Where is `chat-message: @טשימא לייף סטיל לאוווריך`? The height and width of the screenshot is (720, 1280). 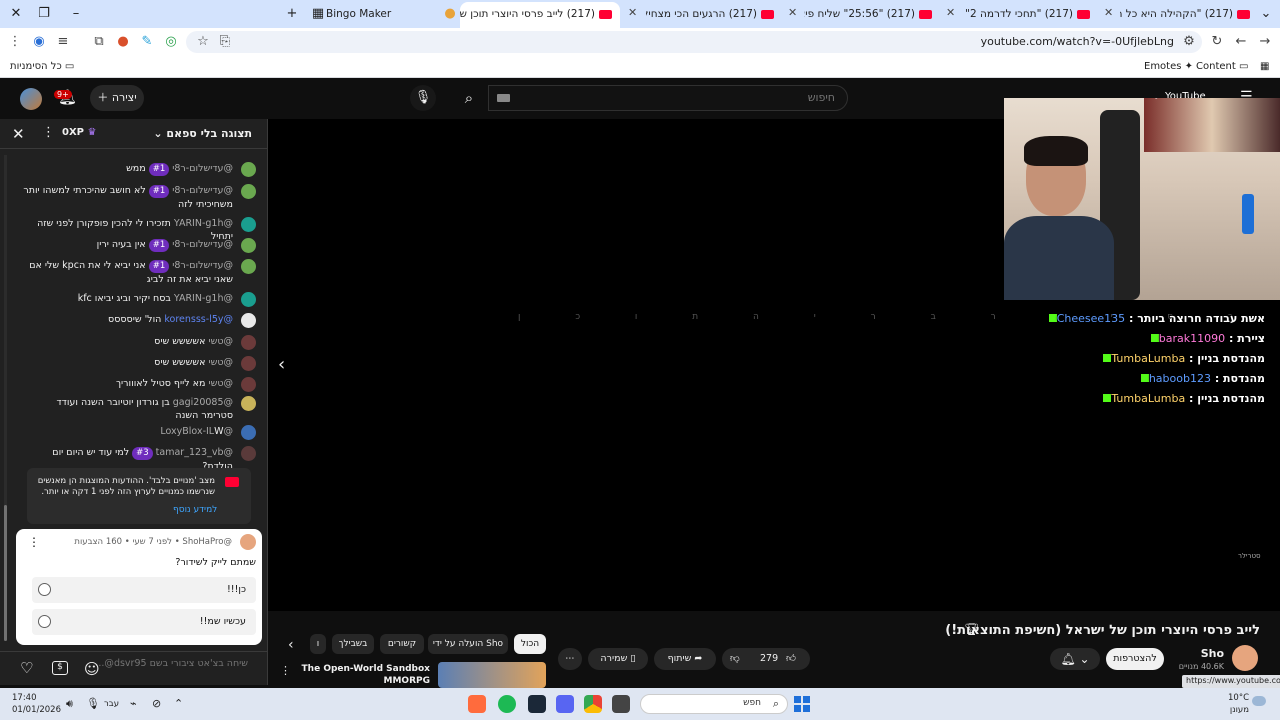
chat-message: @טשימא לייף סטיל לאוווריך is located at coordinates (139, 384).